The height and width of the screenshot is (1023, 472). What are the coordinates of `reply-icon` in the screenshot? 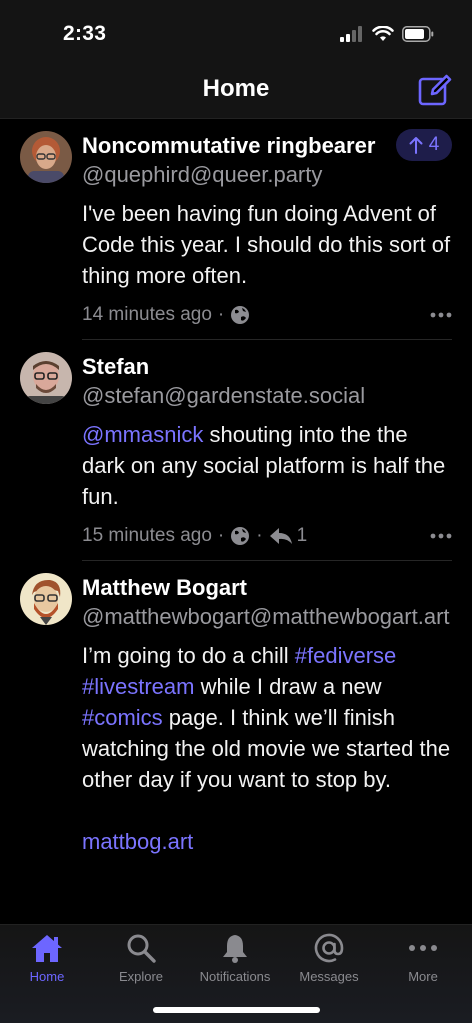 It's located at (281, 536).